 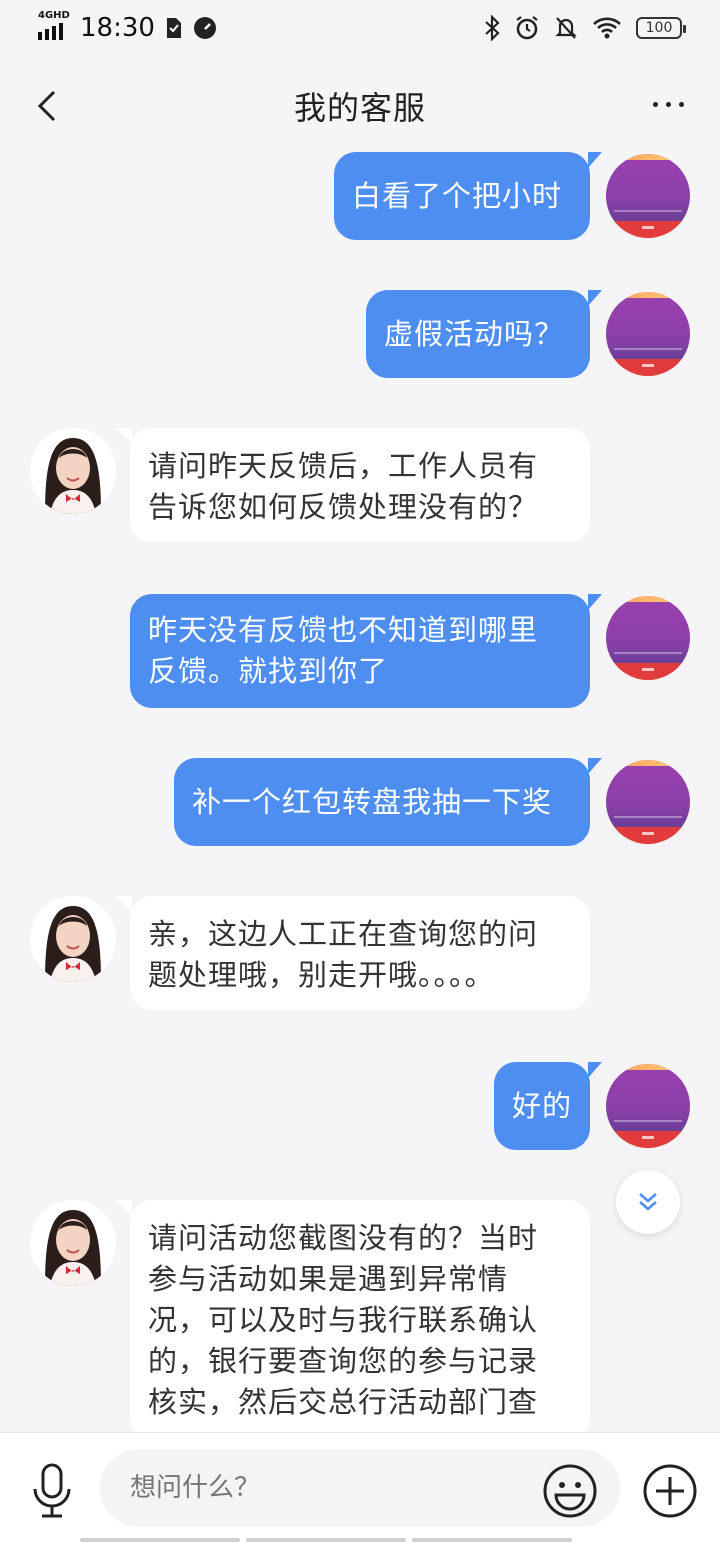 What do you see at coordinates (570, 1491) in the screenshot?
I see `smiley-icon` at bounding box center [570, 1491].